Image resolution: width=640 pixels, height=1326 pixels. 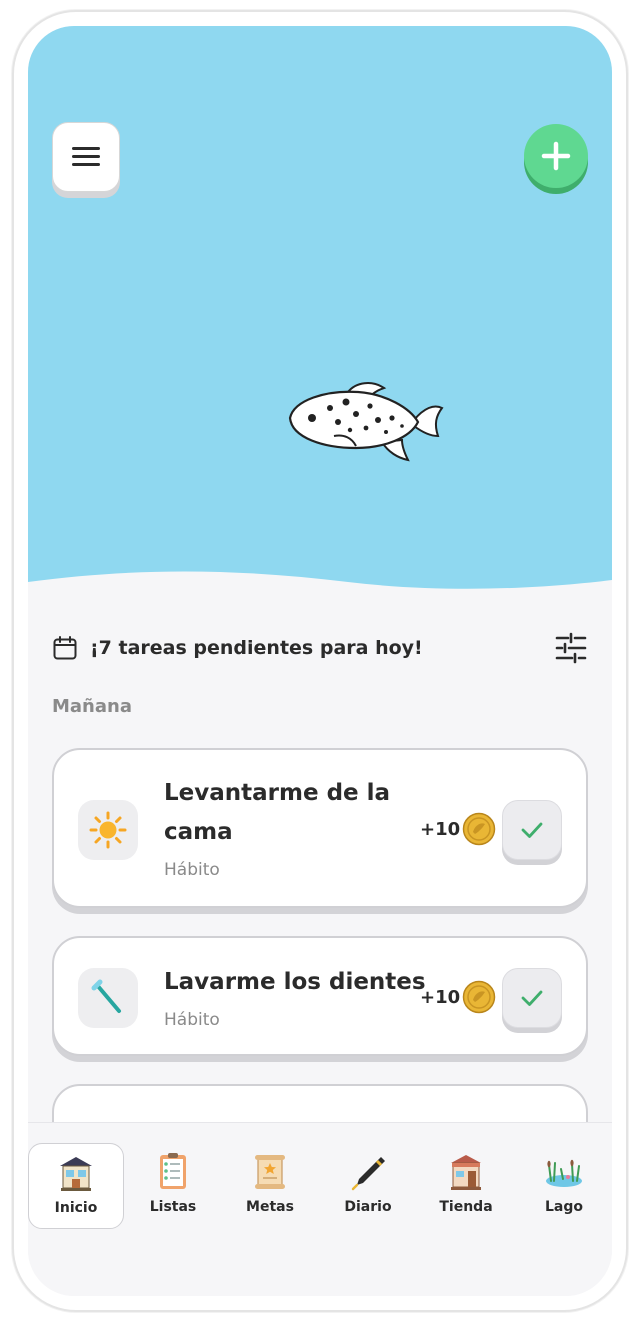 I want to click on task-card: Lavarme los dientes Hábito +10, so click(x=320, y=996).